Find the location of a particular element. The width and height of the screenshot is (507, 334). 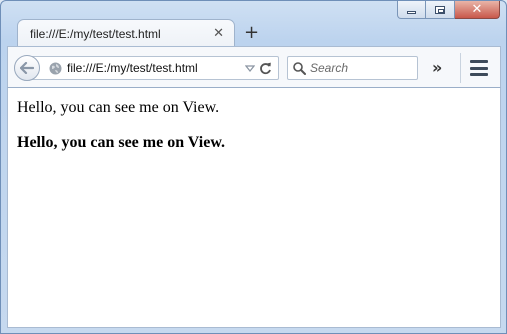

navigation-toolbar: file:///E:/my/test/test.html » is located at coordinates (254, 67).